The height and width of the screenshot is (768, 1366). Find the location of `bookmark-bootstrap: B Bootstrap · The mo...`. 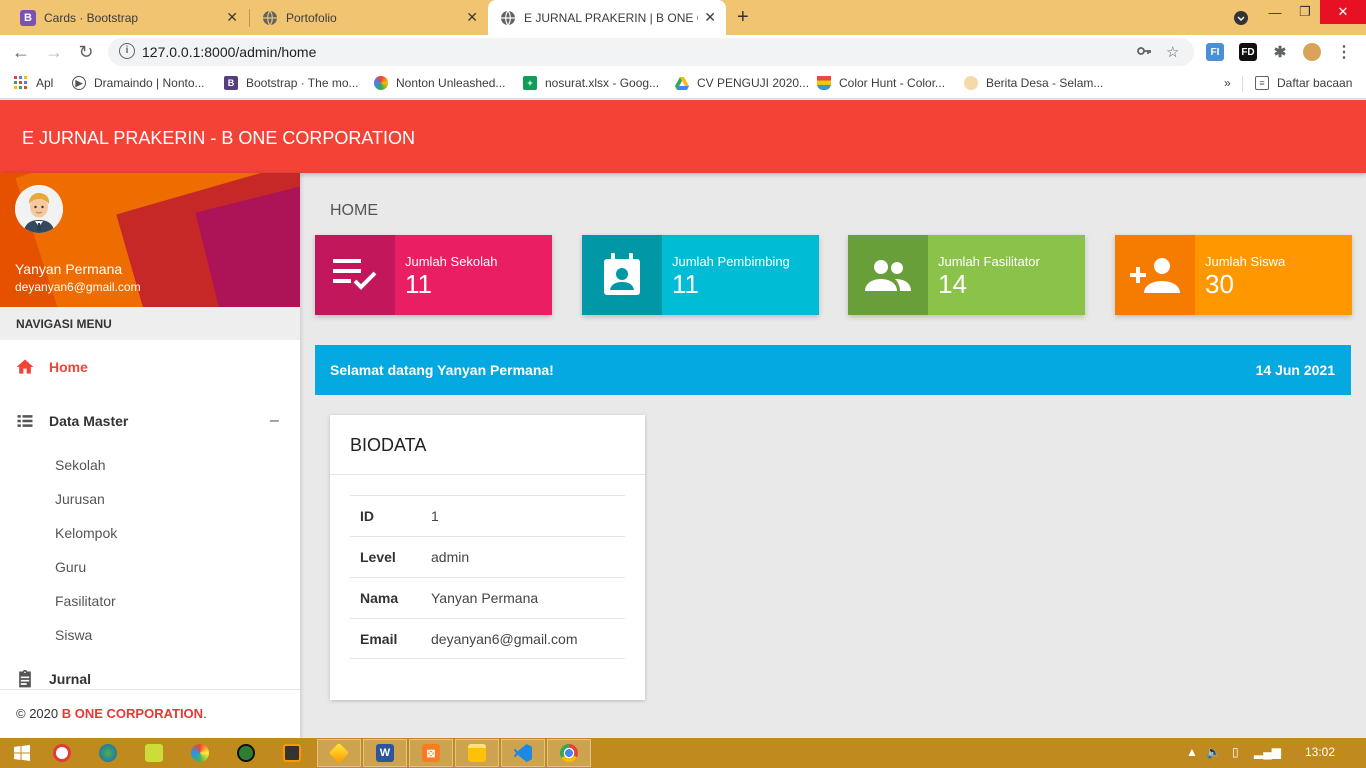

bookmark-bootstrap: B Bootstrap · The mo... is located at coordinates (291, 83).